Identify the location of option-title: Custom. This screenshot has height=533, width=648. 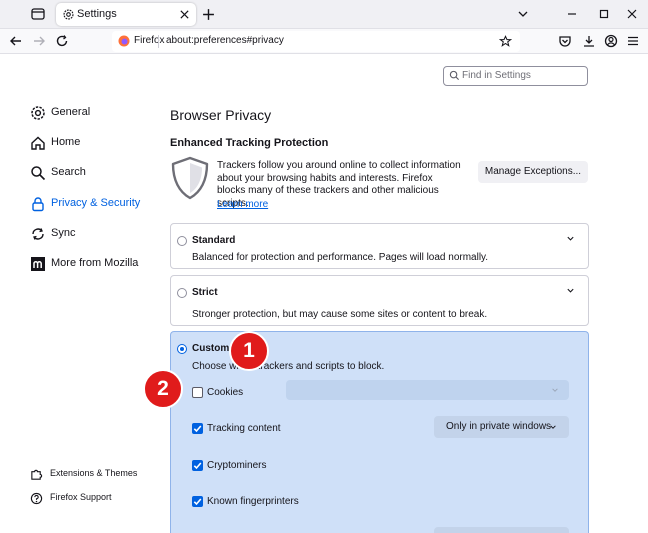
(211, 348).